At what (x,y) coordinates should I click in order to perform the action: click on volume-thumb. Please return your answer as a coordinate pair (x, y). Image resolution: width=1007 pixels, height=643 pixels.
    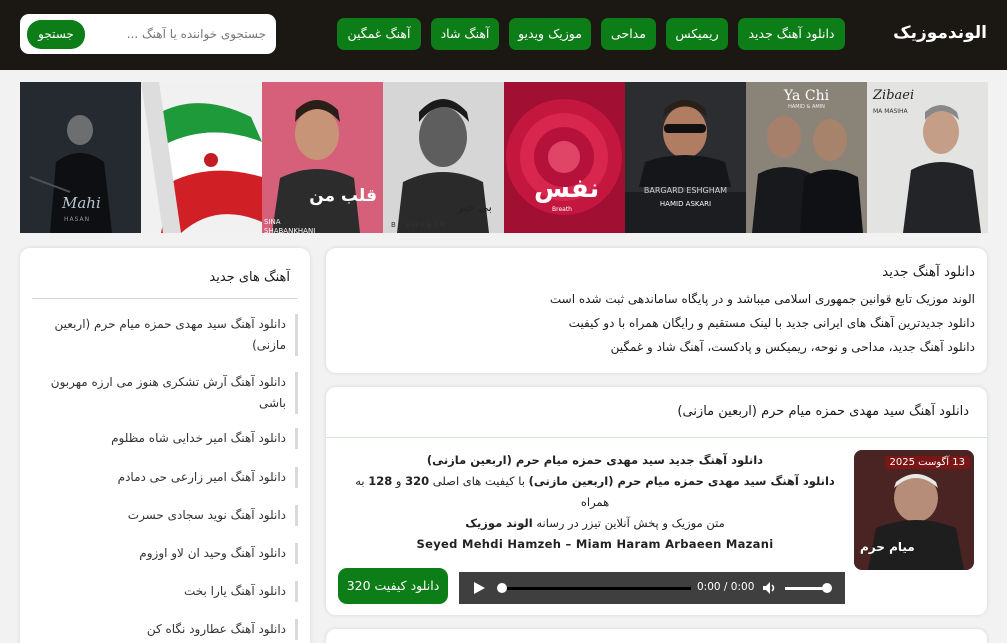
    Looking at the image, I should click on (827, 588).